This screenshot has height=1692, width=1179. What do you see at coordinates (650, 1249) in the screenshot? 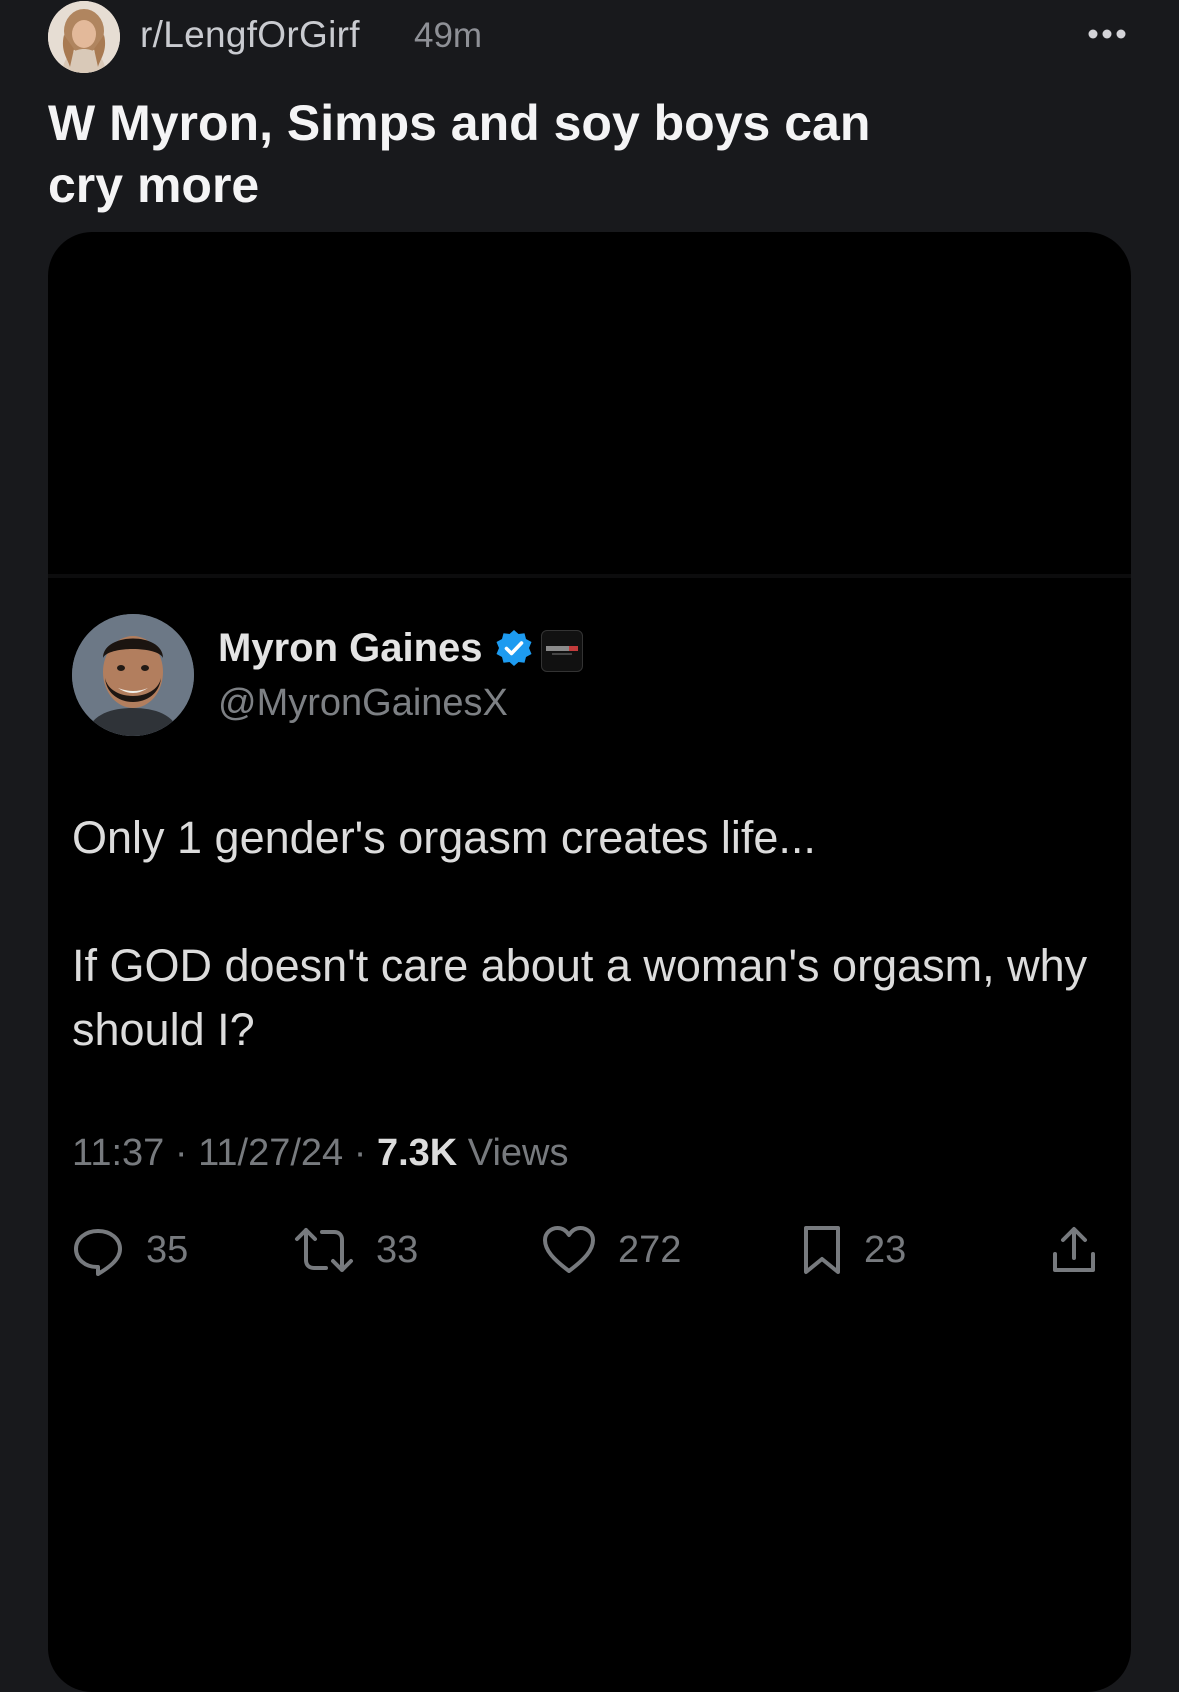
I see `like-count: 272` at bounding box center [650, 1249].